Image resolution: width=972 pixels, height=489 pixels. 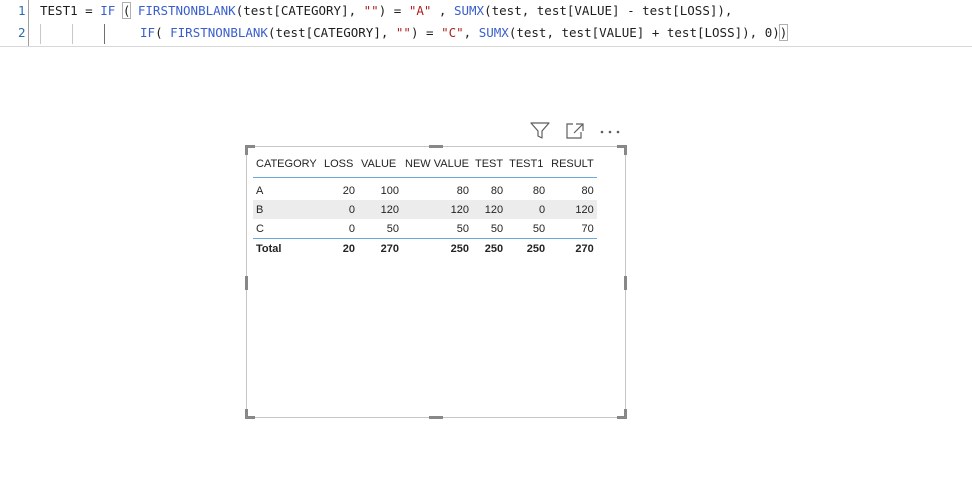 I want to click on total-test: 250, so click(x=489, y=248).